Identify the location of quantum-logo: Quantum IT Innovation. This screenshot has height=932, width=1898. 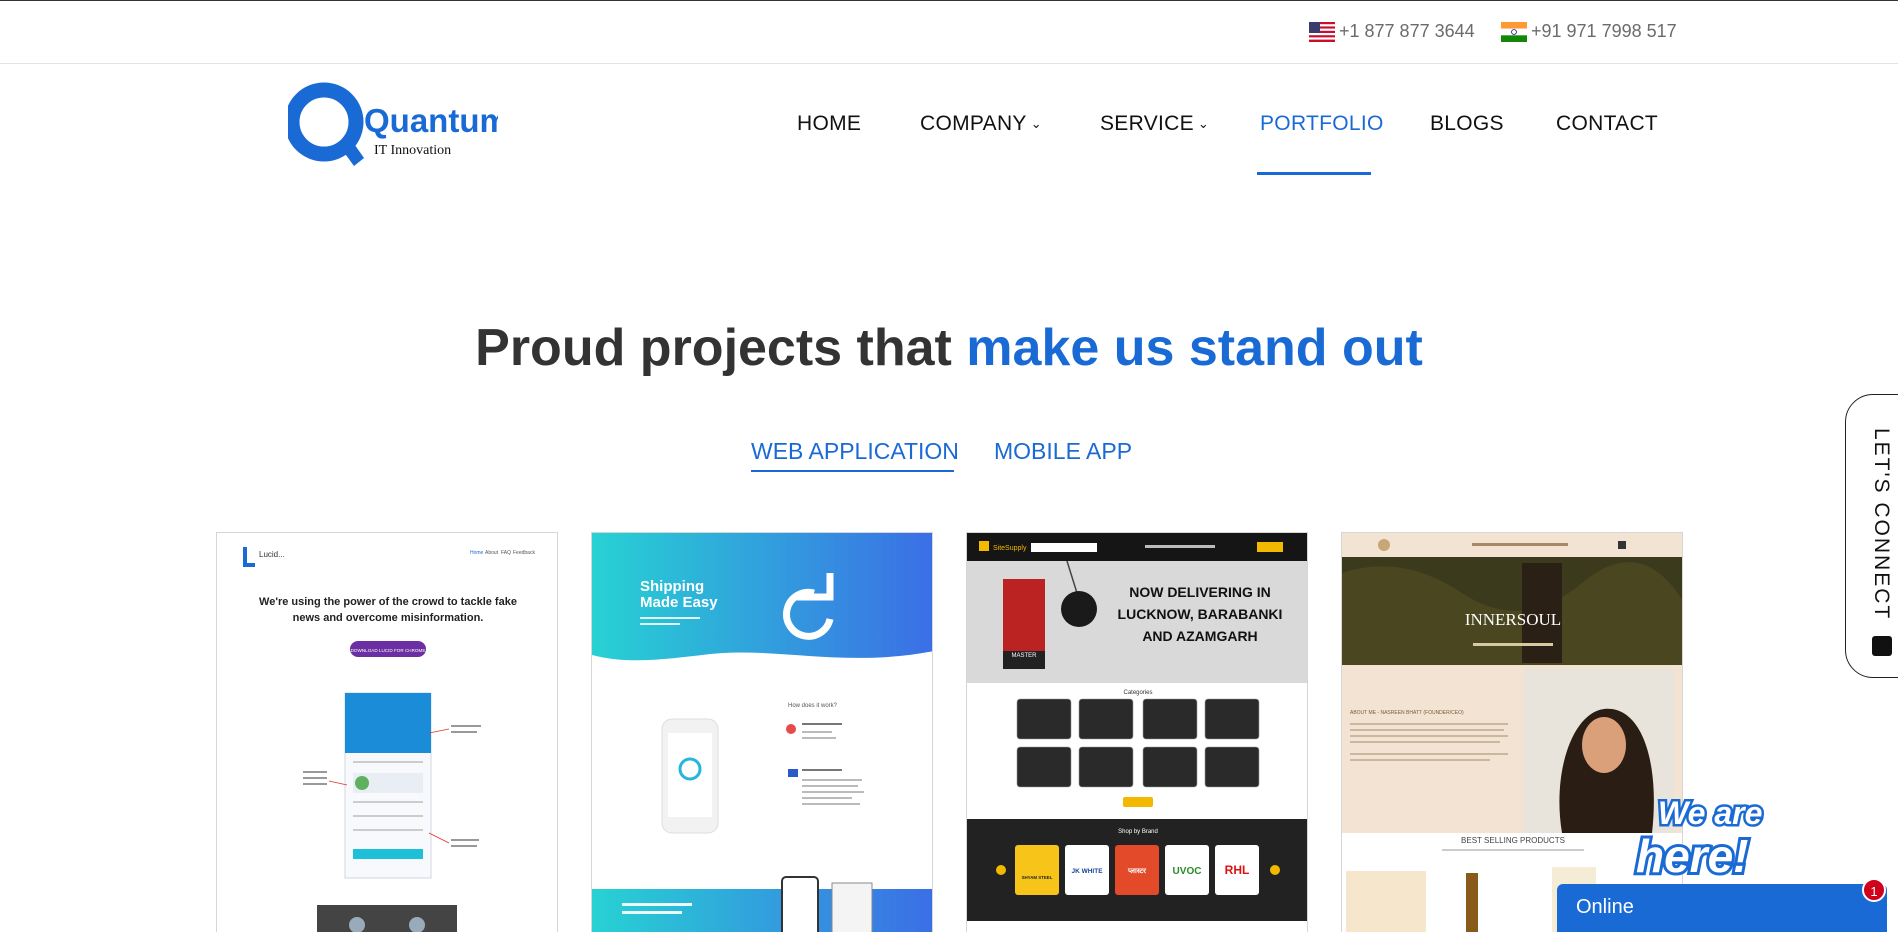
(396, 126).